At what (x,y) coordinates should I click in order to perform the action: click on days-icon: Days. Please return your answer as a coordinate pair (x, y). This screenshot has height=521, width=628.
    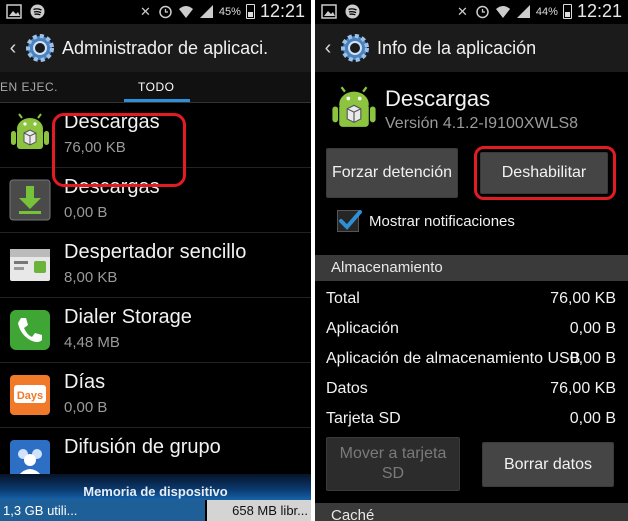
    Looking at the image, I should click on (30, 395).